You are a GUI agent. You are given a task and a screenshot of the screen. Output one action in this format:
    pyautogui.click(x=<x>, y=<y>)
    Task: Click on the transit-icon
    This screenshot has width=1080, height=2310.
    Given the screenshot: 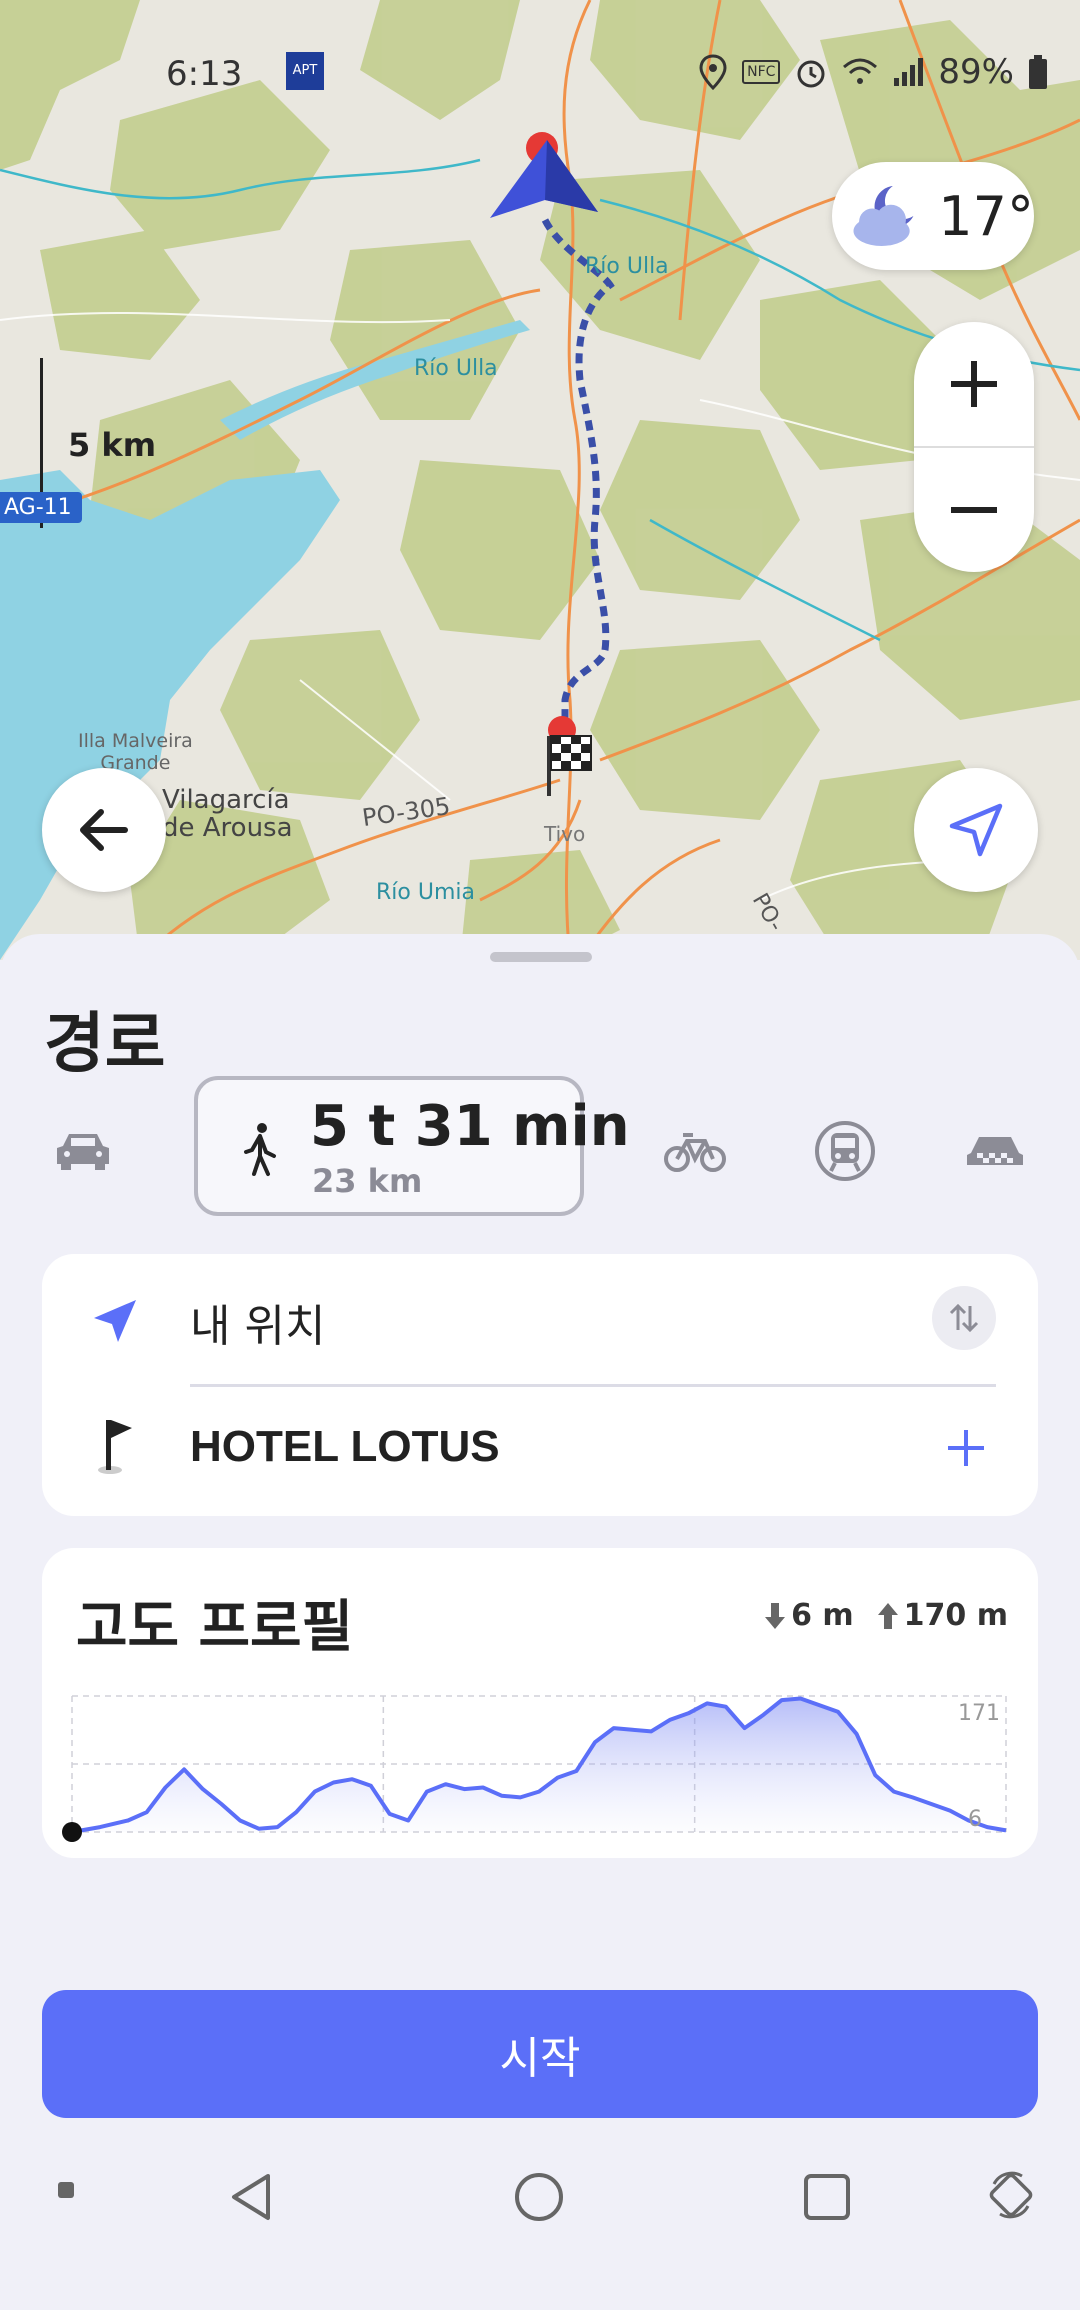 What is the action you would take?
    pyautogui.click(x=845, y=1151)
    